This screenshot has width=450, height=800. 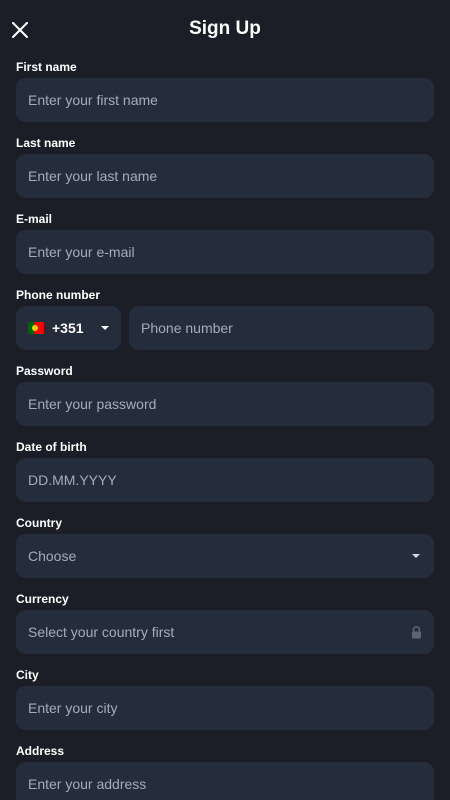 I want to click on date-of-birth-field: Date of birth DD.MM.YYYY, so click(x=225, y=478).